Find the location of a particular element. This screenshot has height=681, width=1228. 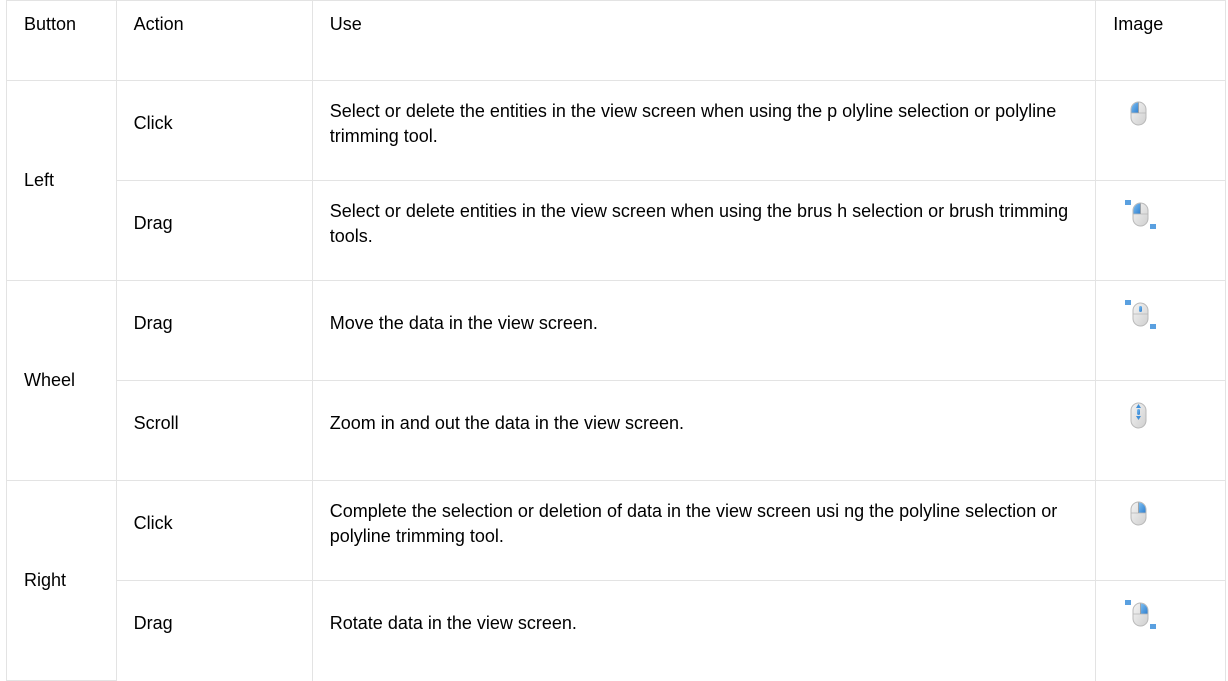

action-cell: Scroll is located at coordinates (214, 430).